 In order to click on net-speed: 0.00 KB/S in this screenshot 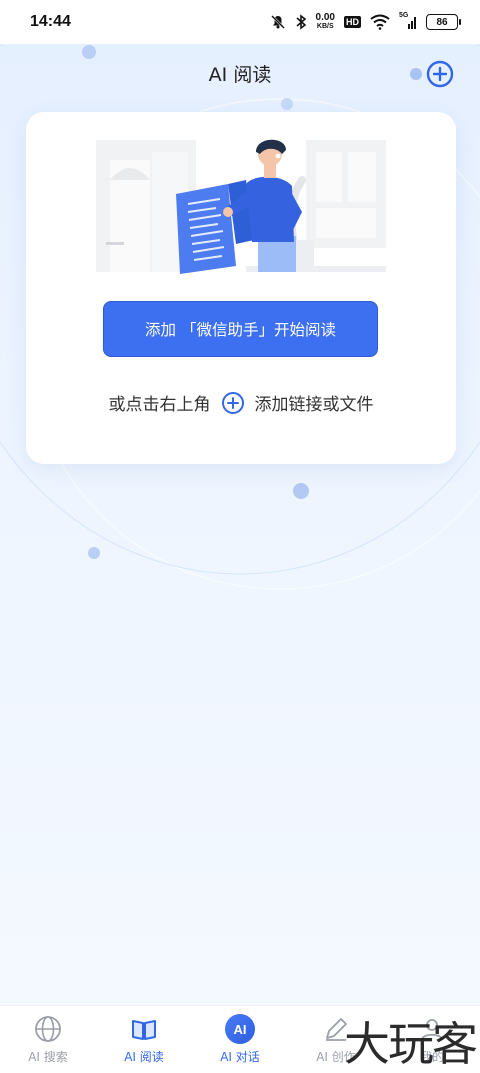, I will do `click(325, 21)`.